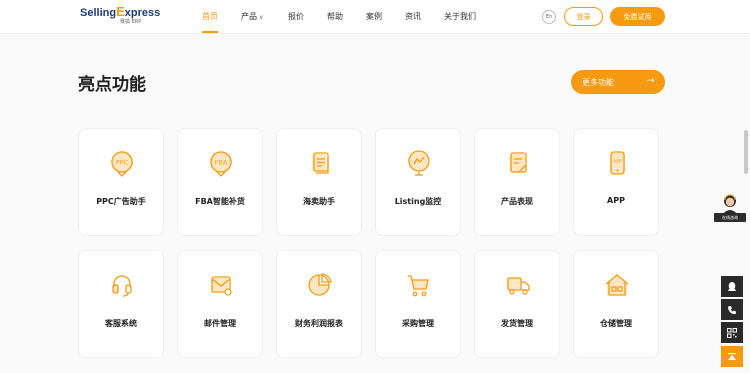  Describe the element at coordinates (418, 304) in the screenshot. I see `feature-card-purchasing: 采购管理` at that location.